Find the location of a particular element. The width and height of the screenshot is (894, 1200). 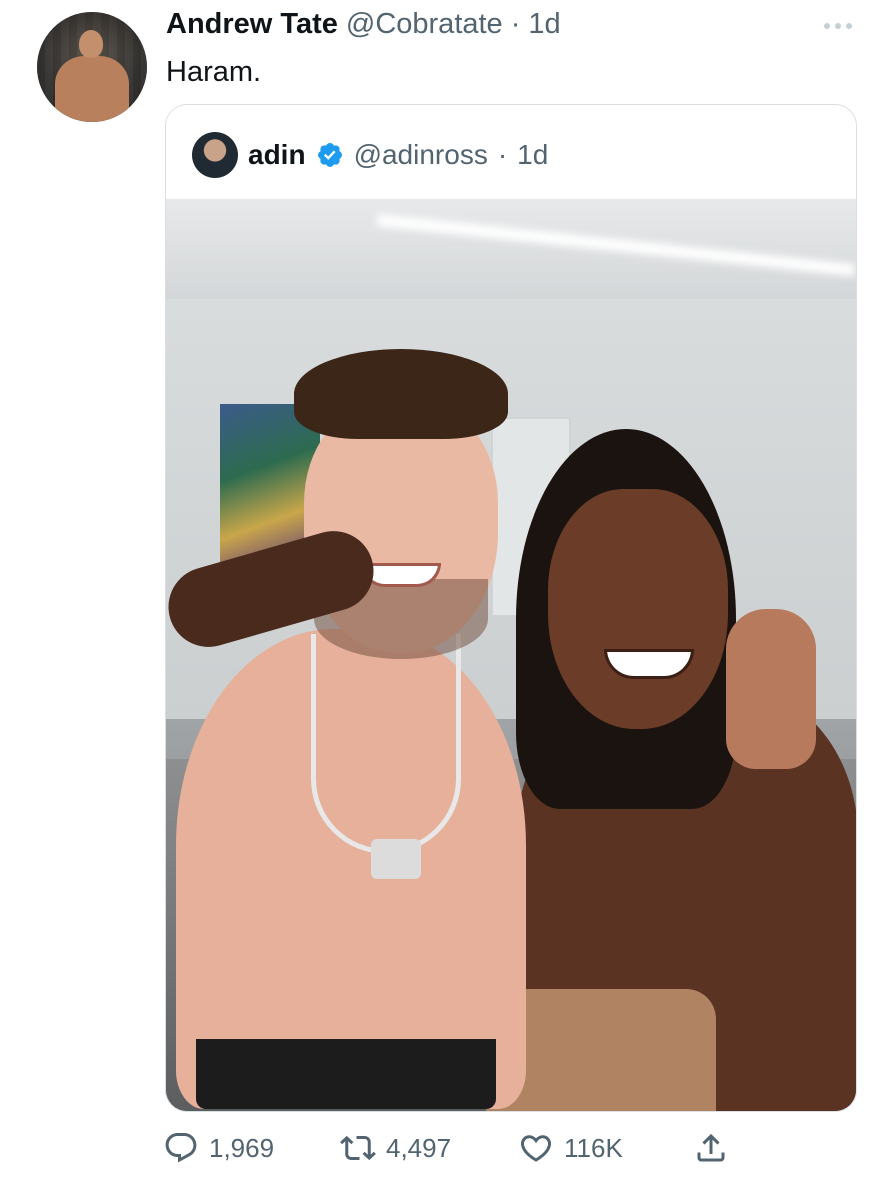

person-left-hair is located at coordinates (401, 394).